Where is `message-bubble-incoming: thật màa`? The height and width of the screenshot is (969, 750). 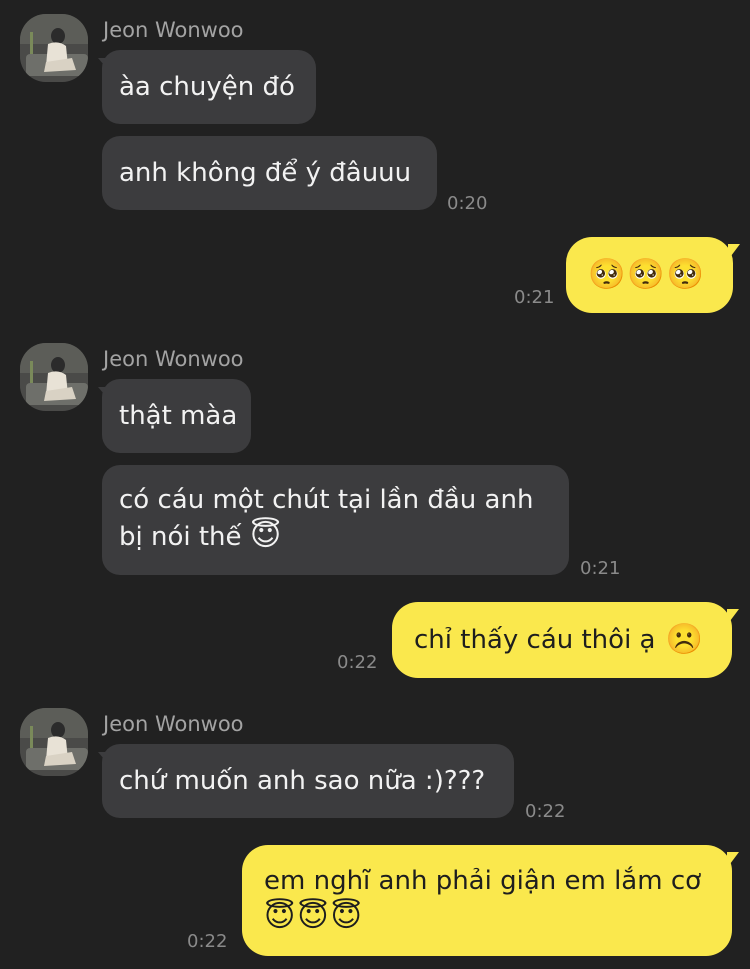
message-bubble-incoming: thật màa is located at coordinates (176, 416).